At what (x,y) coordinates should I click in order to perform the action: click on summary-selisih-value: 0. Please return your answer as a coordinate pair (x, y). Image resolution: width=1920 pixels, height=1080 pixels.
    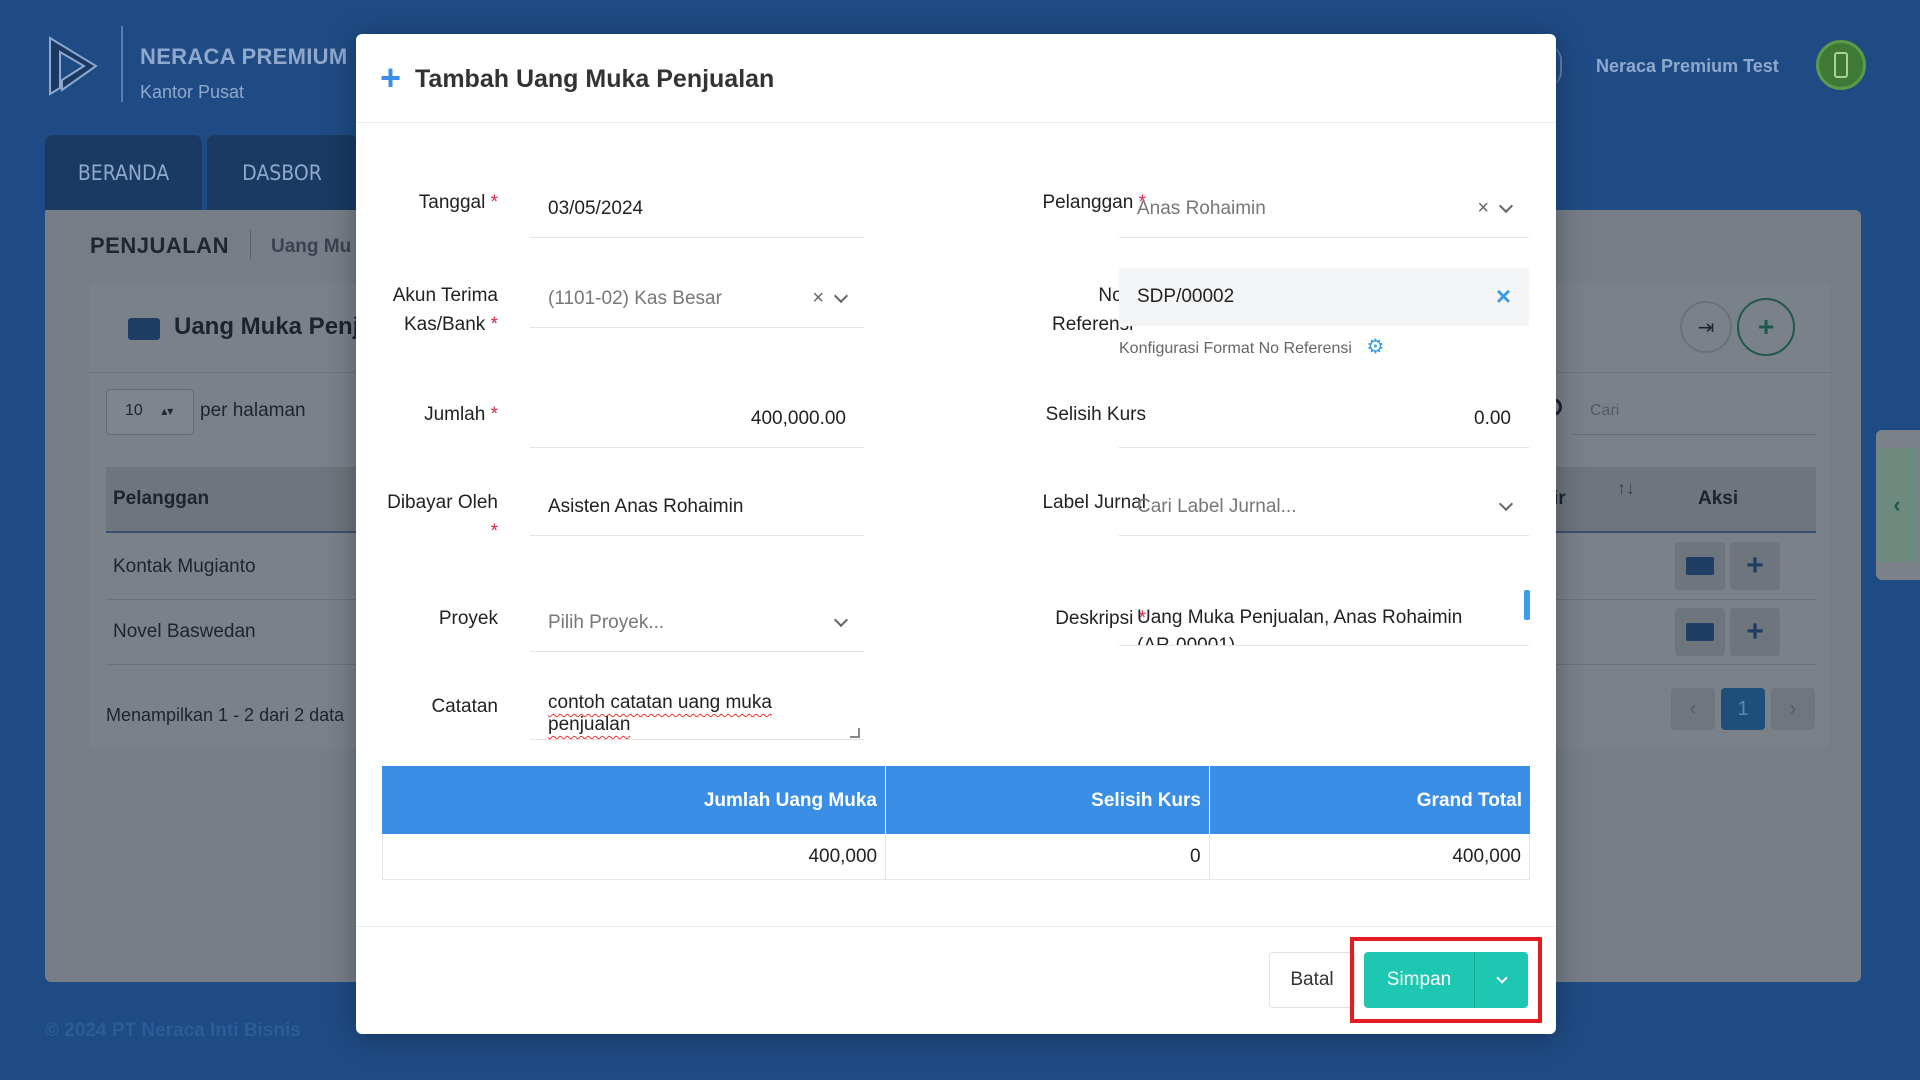
    Looking at the image, I should click on (1048, 856).